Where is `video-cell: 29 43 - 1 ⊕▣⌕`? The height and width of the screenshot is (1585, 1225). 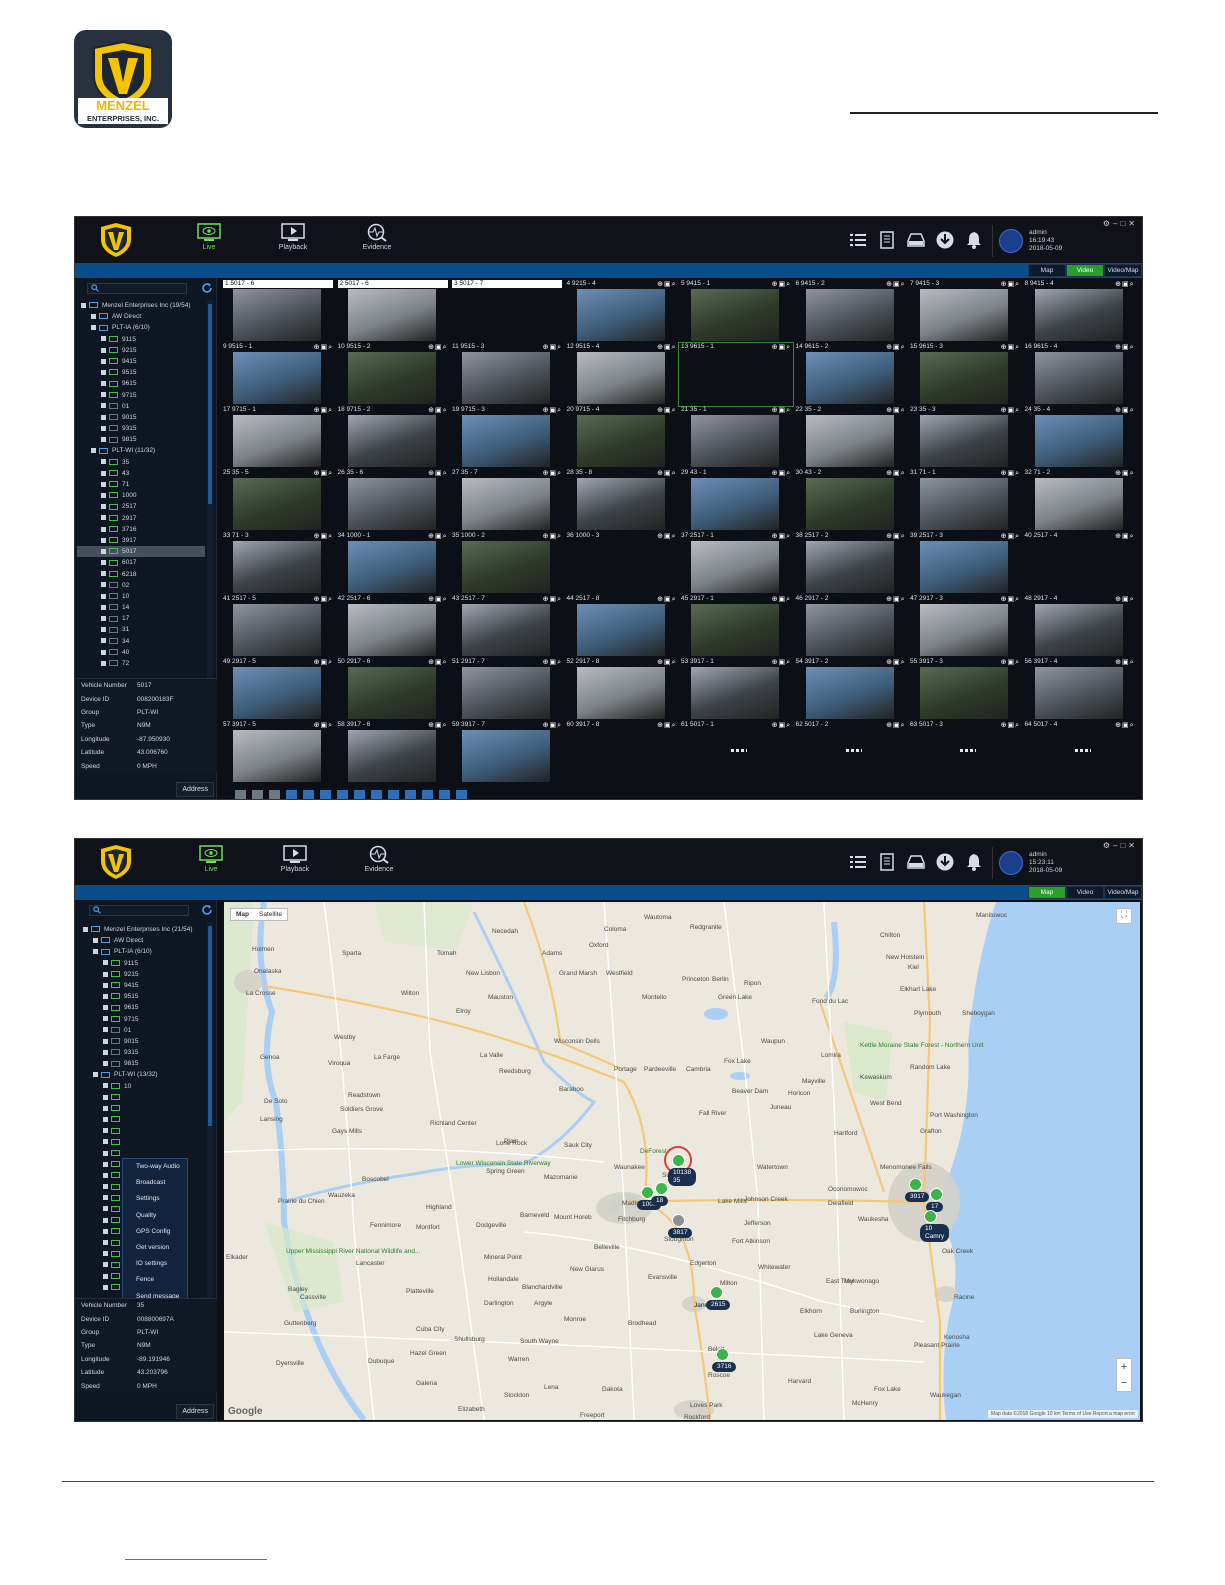 video-cell: 29 43 - 1 ⊕▣⌕ is located at coordinates (736, 500).